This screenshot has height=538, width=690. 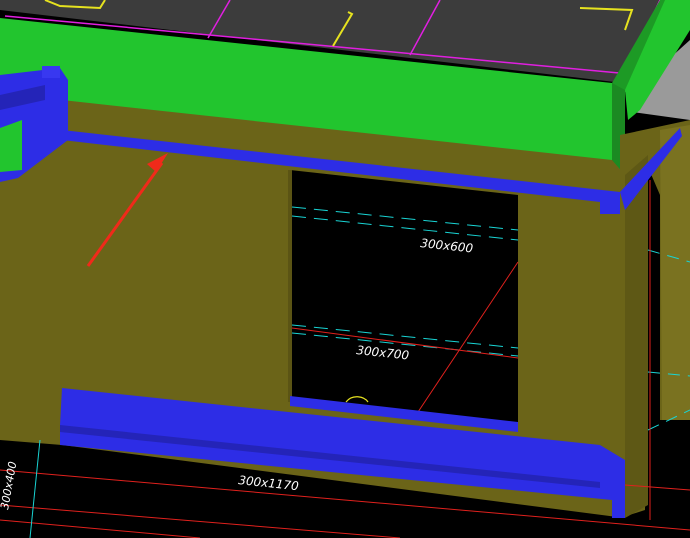 I want to click on side-label: 300x400, so click(x=9, y=485).